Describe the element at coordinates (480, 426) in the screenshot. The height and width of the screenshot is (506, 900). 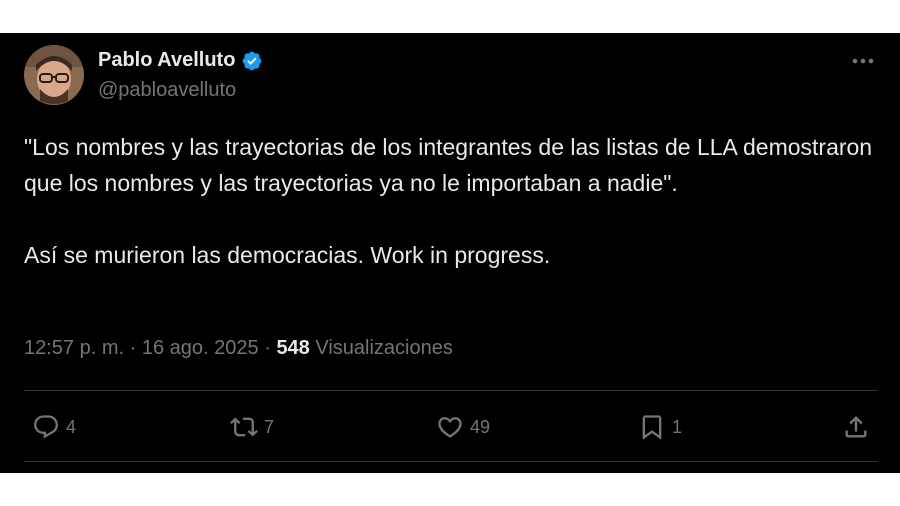
I see `like-count: 49` at that location.